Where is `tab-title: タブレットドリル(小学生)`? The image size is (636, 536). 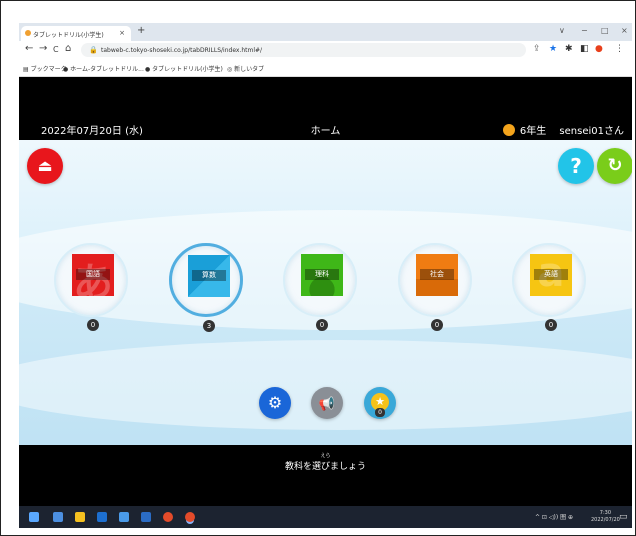 tab-title: タブレットドリル(小学生) is located at coordinates (68, 35).